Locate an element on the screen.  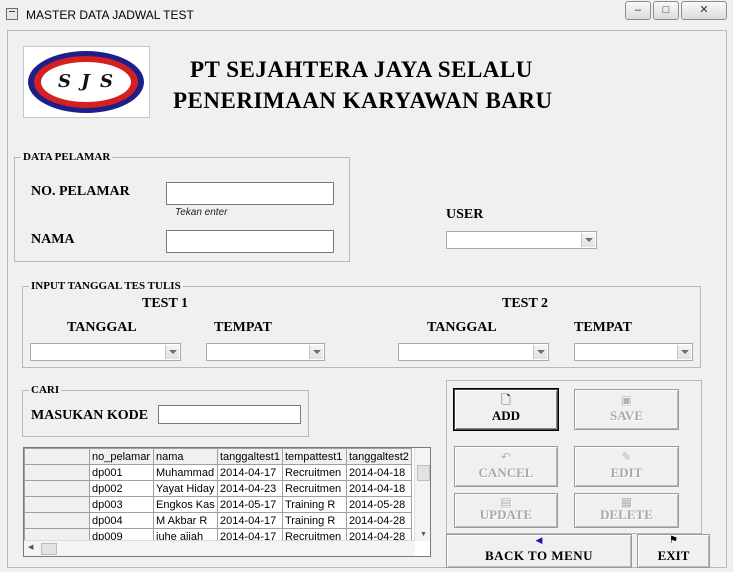
back-to-menu-button: ◀ BACK TO MENU is located at coordinates (539, 551).